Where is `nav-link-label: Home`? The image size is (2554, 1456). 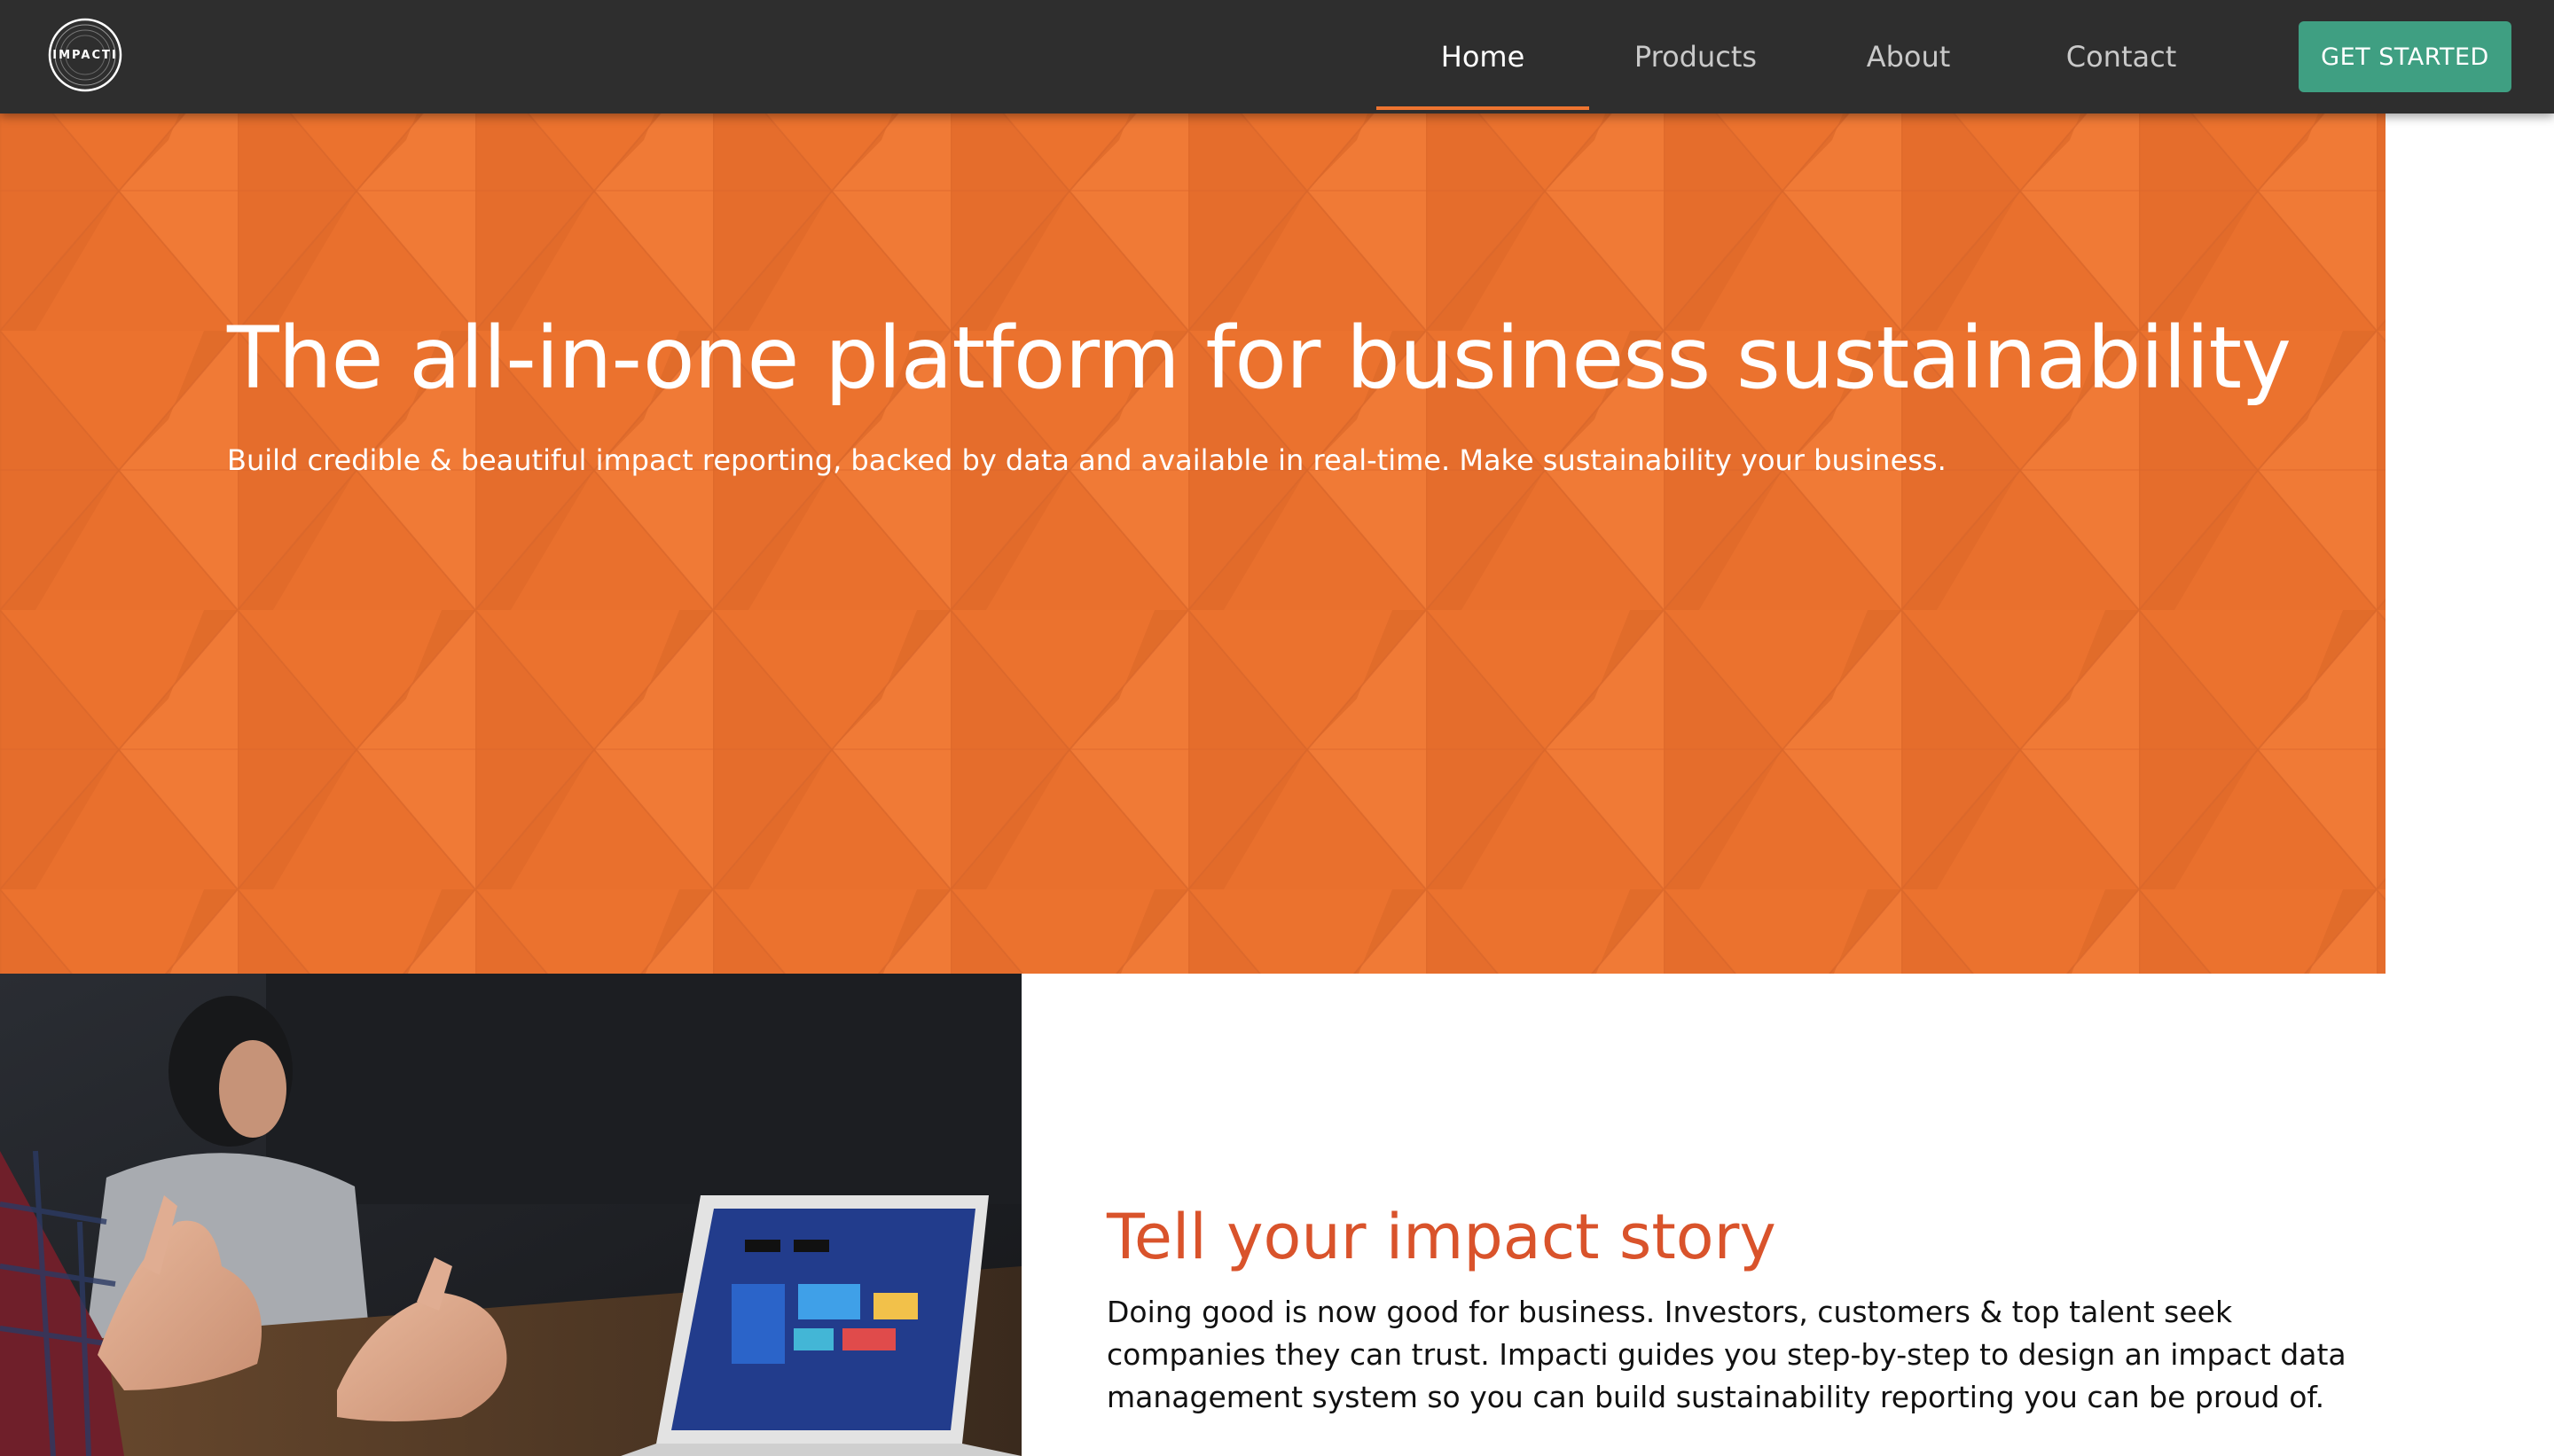
nav-link-label: Home is located at coordinates (1482, 57).